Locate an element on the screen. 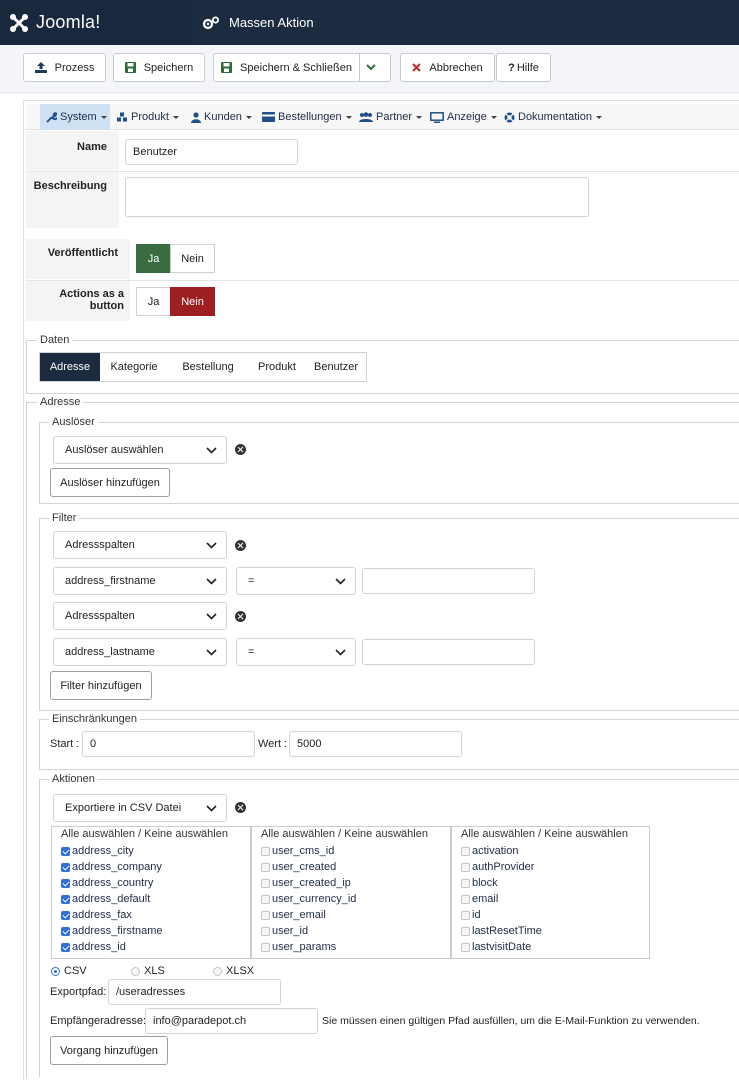 Image resolution: width=739 pixels, height=1080 pixels. tab-bestellung: Bestellung is located at coordinates (208, 367).